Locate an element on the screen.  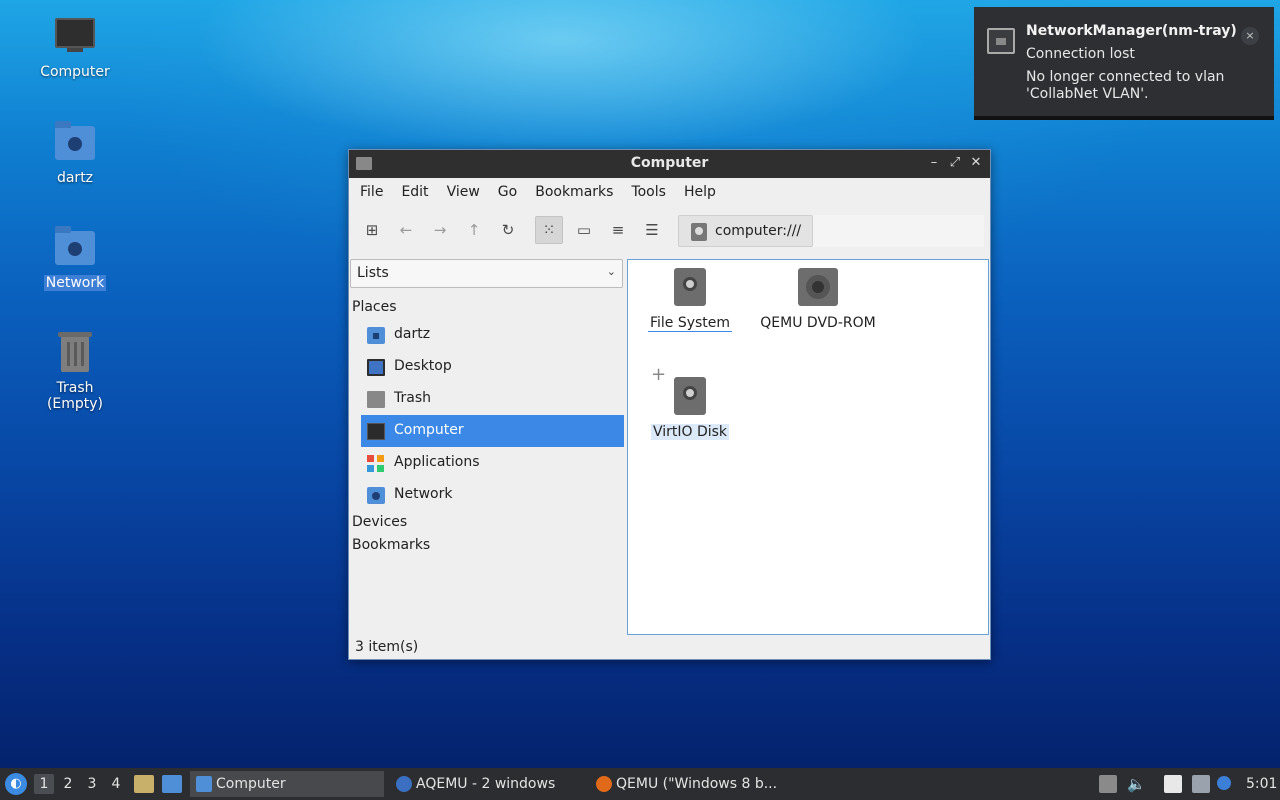
desktop-icon-network: Network is located at coordinates (75, 258).